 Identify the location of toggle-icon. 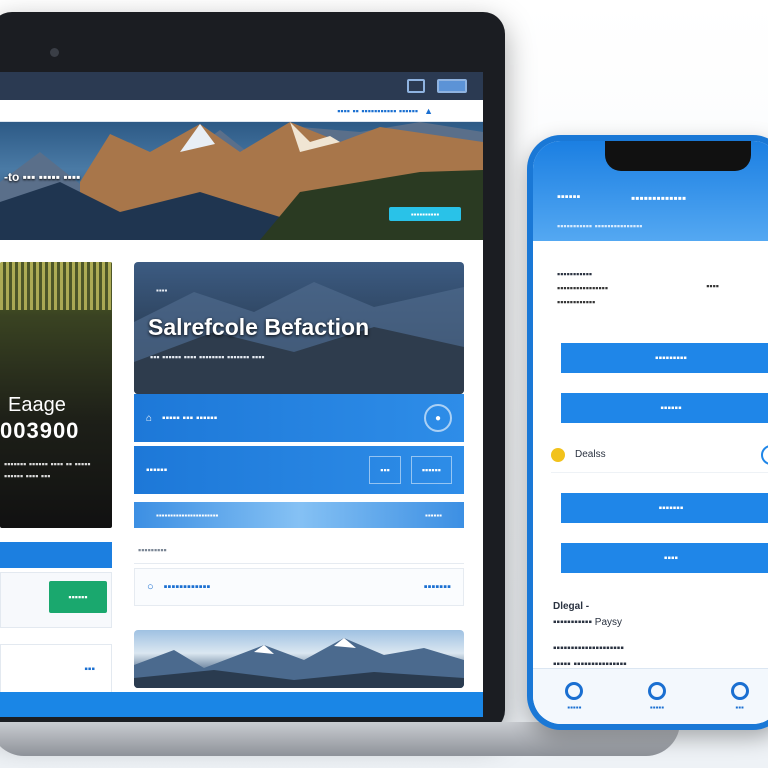
(764, 454).